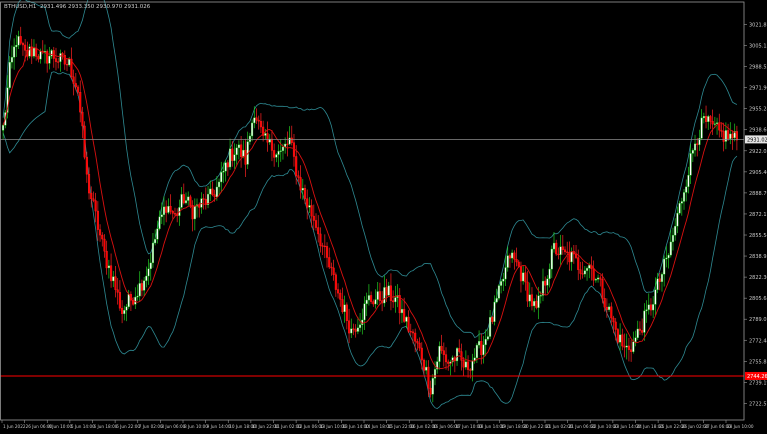  What do you see at coordinates (758, 383) in the screenshot?
I see `y-tick-label: 2739.190` at bounding box center [758, 383].